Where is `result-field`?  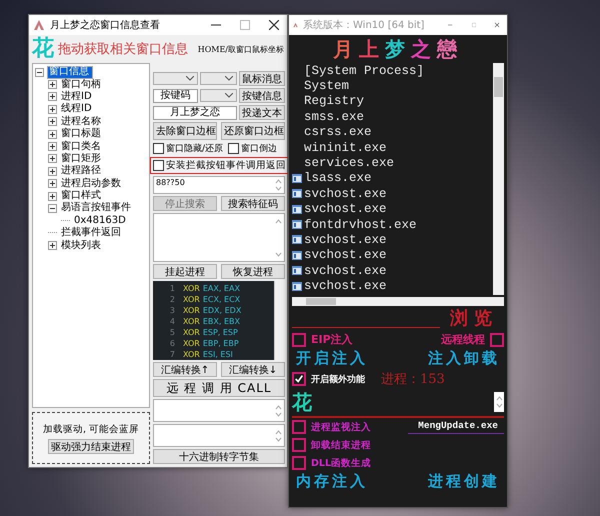 result-field is located at coordinates (219, 237).